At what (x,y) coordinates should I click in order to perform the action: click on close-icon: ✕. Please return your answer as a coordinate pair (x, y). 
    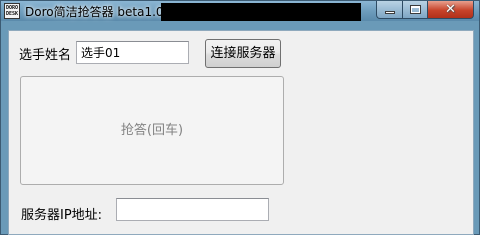
    Looking at the image, I should click on (450, 9).